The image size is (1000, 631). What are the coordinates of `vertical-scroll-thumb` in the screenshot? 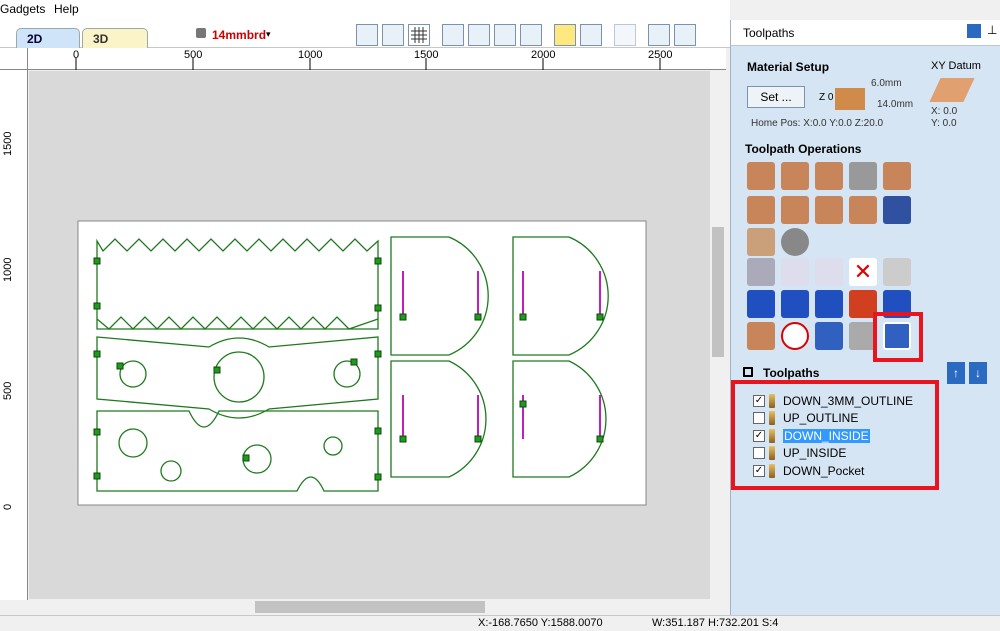 It's located at (718, 292).